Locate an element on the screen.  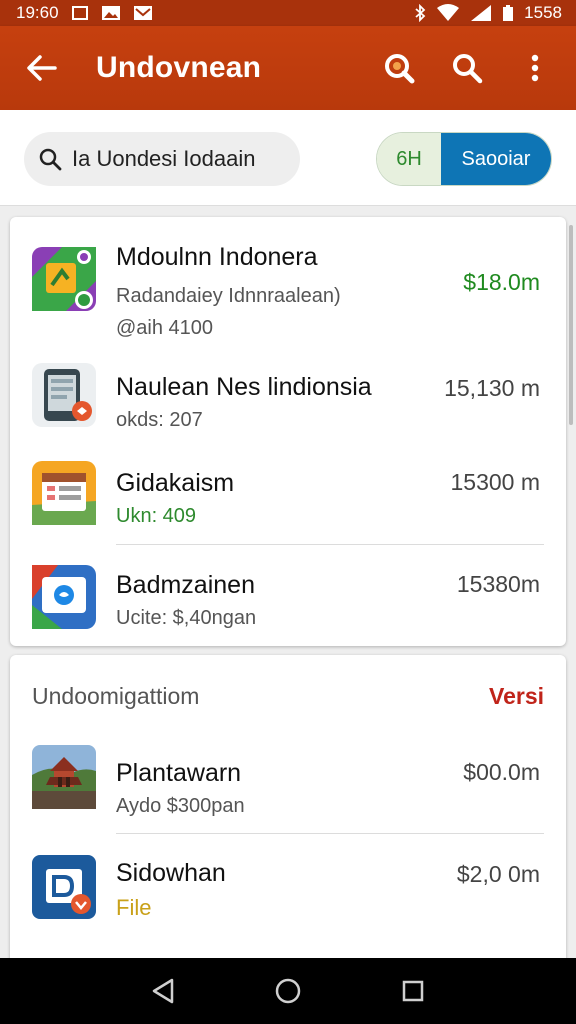
search-input: Ia Uondesi Iodaain is located at coordinates (162, 159).